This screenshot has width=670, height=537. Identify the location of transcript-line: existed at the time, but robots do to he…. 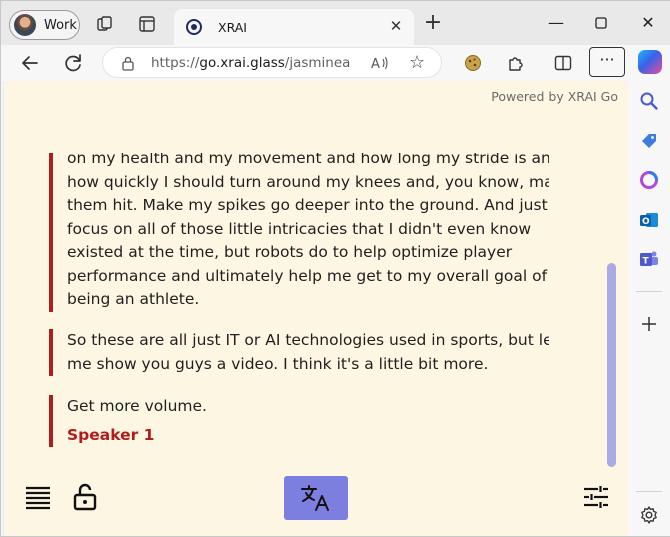
(290, 252).